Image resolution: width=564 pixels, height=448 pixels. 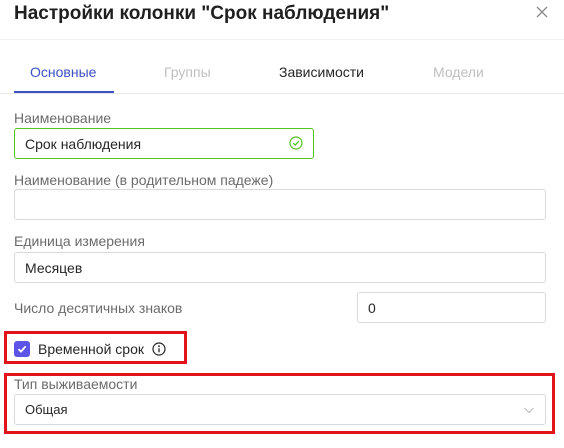 I want to click on name-label: Наименование, so click(x=63, y=118).